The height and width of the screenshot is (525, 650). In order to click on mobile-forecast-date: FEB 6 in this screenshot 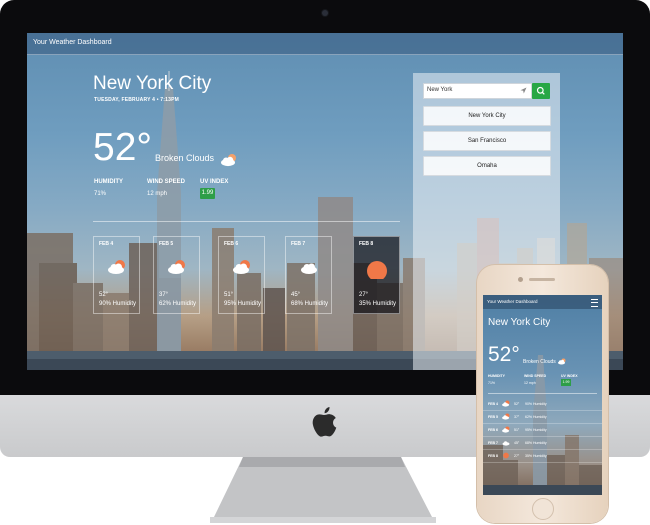, I will do `click(493, 430)`.